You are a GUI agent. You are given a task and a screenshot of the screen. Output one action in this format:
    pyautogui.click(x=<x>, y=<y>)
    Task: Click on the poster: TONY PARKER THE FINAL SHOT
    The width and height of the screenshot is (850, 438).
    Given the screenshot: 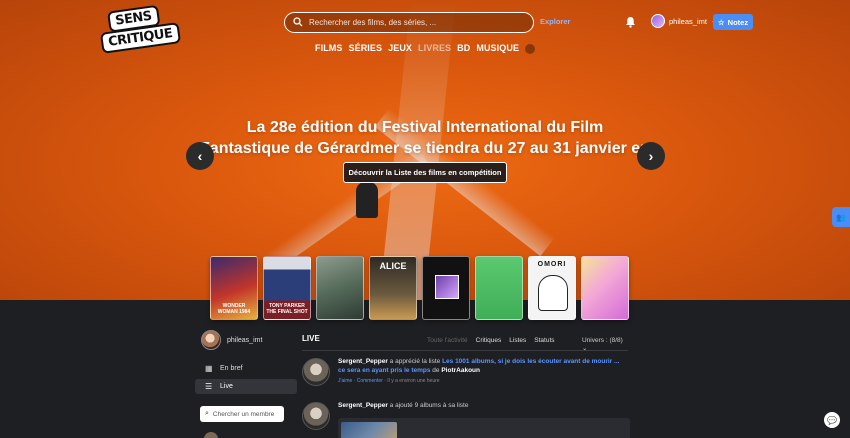 What is the action you would take?
    pyautogui.click(x=287, y=288)
    